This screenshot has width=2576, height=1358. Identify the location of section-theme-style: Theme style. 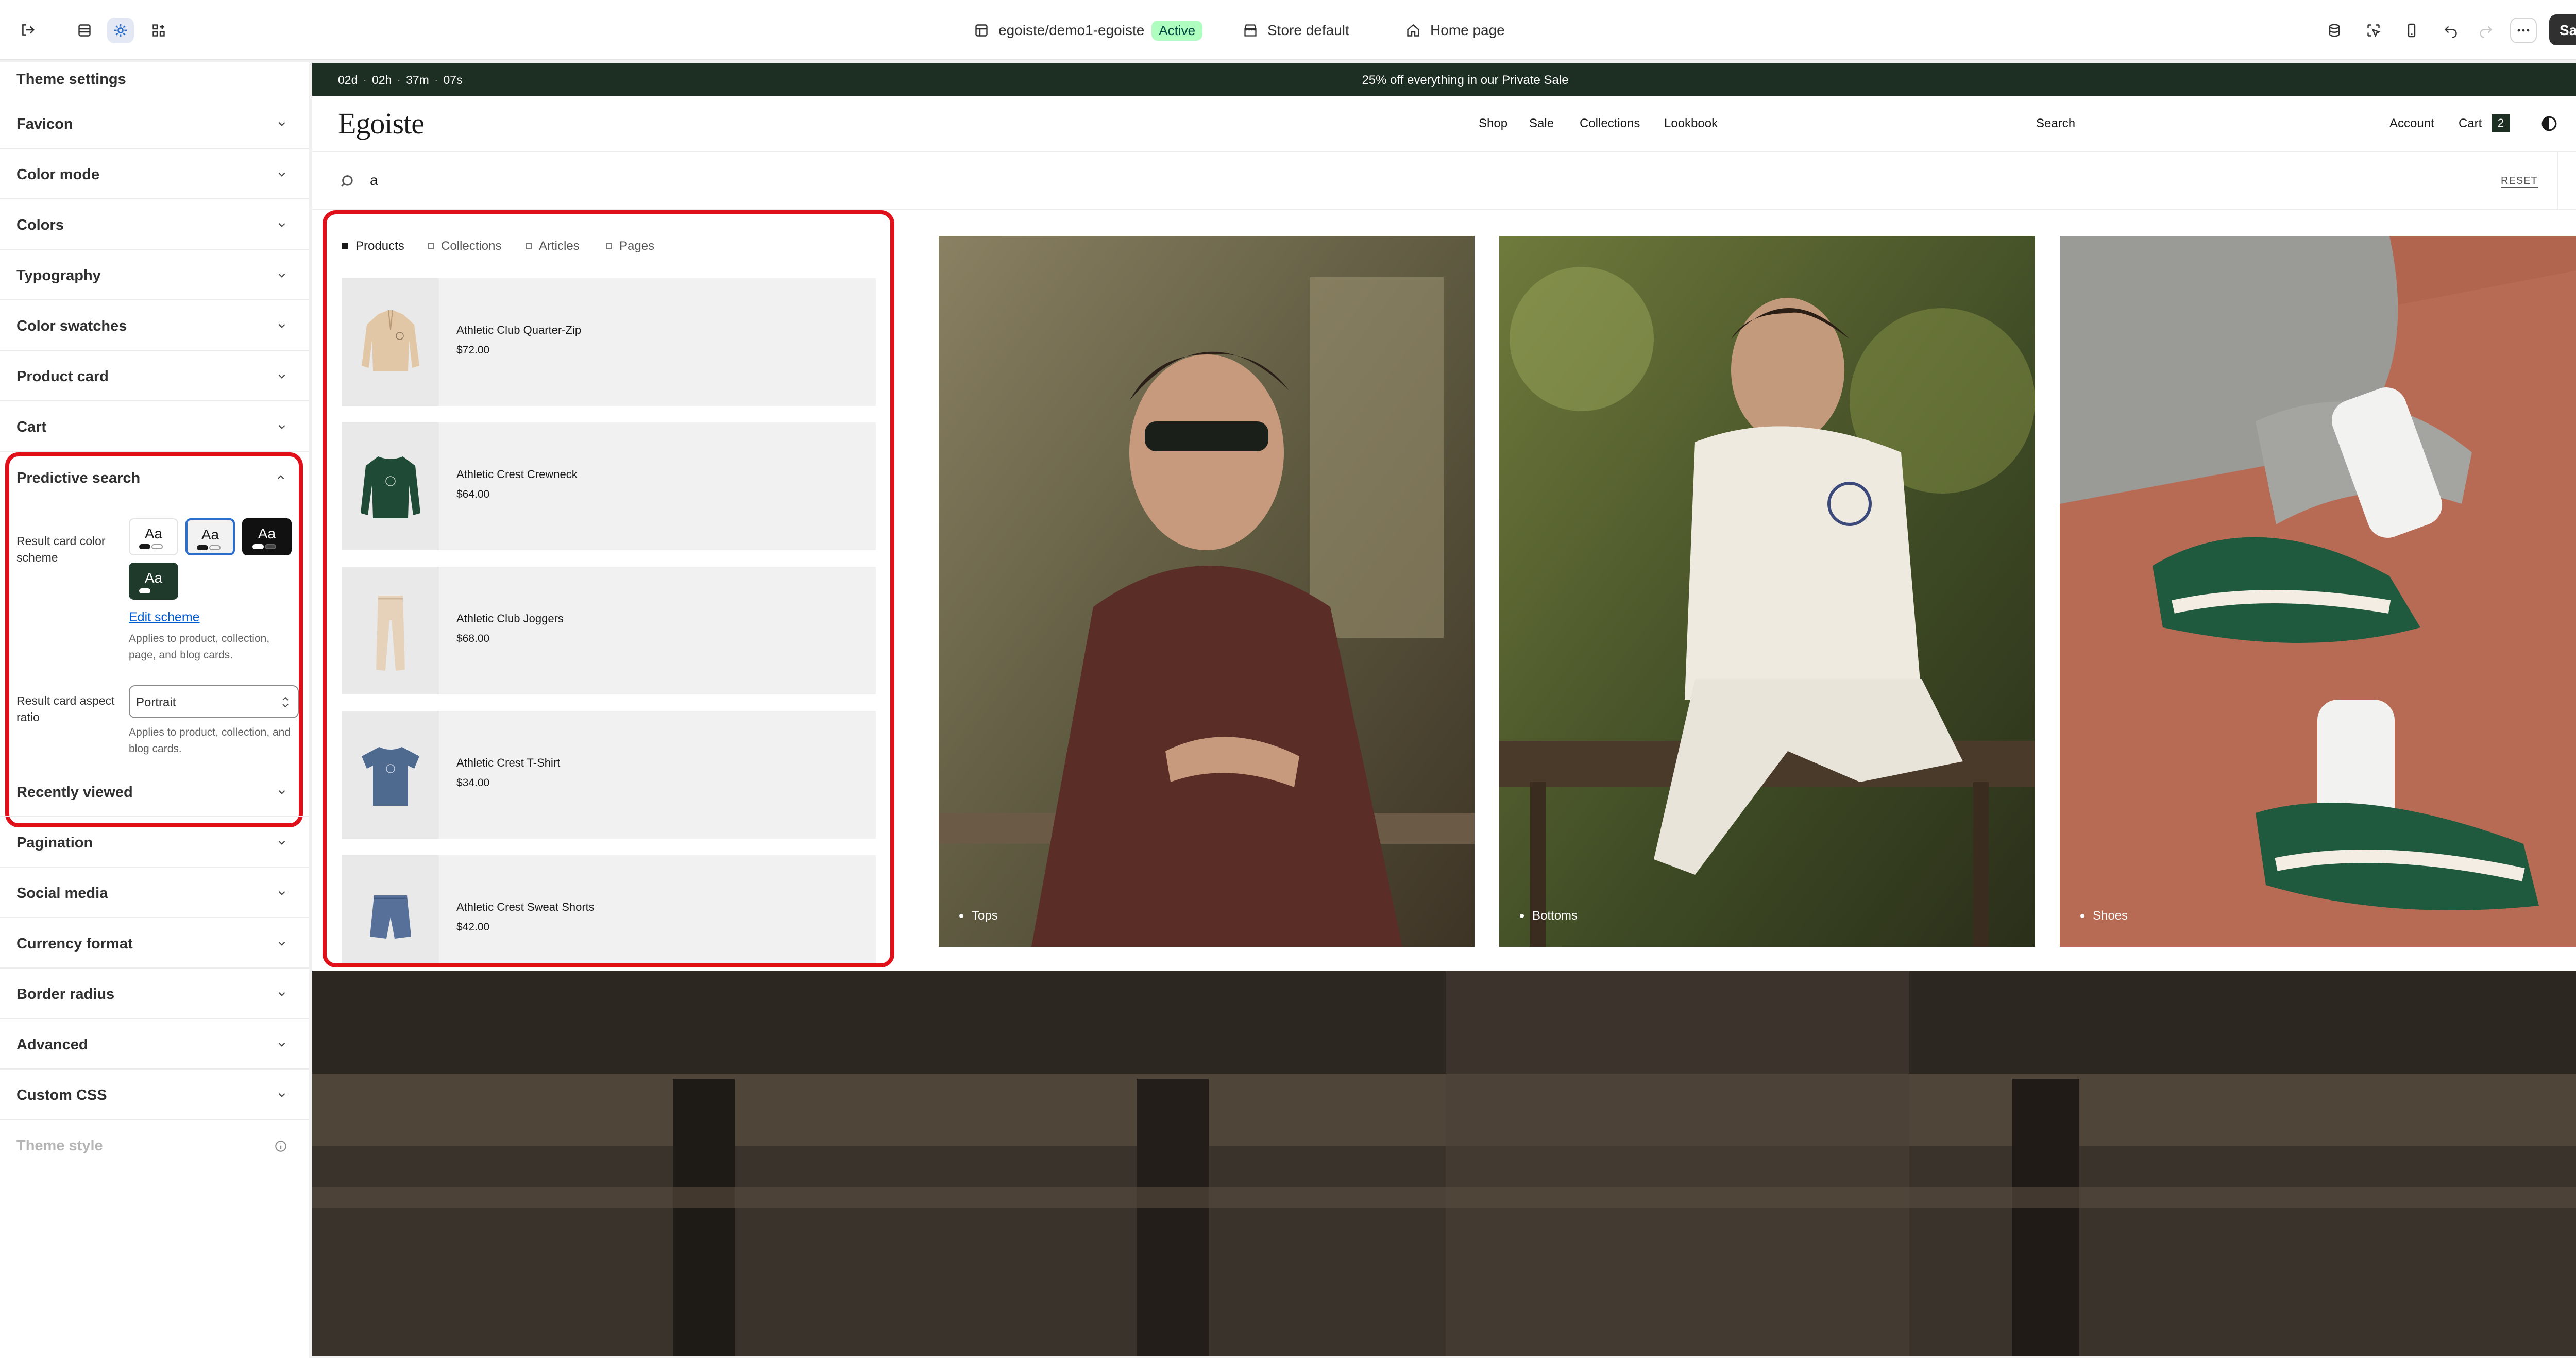
(154, 1145).